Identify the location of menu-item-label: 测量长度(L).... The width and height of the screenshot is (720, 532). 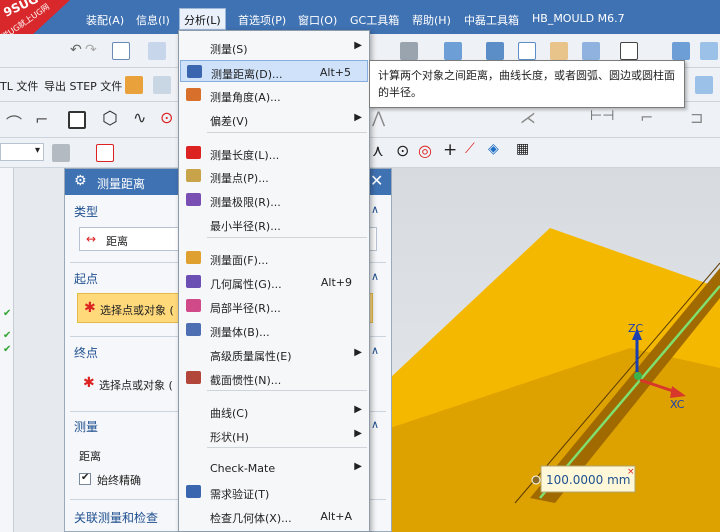
(245, 155).